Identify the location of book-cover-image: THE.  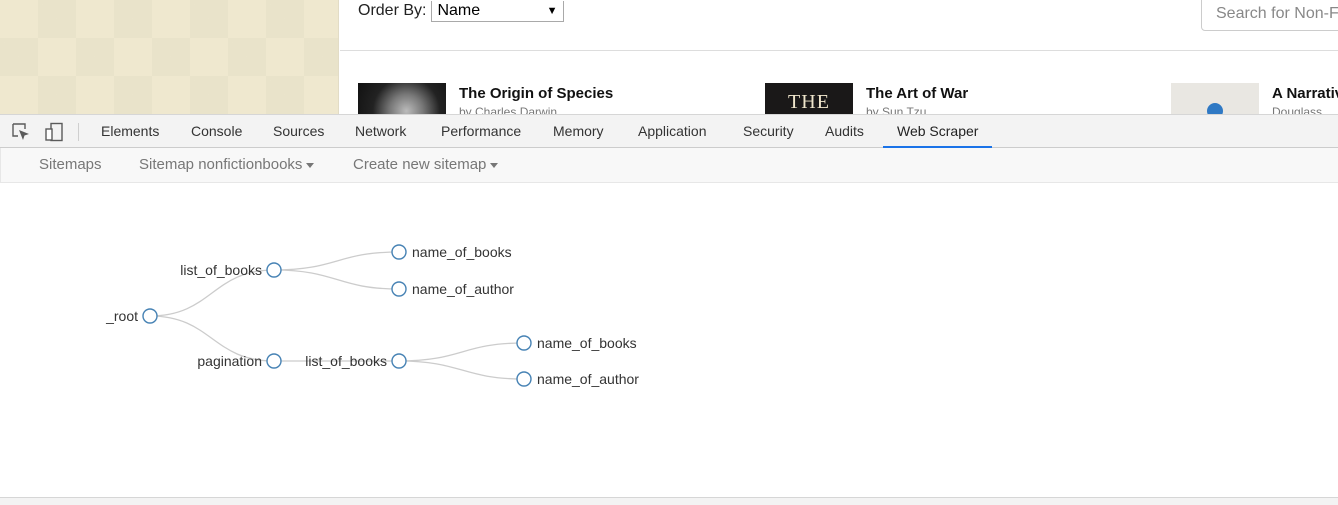
(809, 98).